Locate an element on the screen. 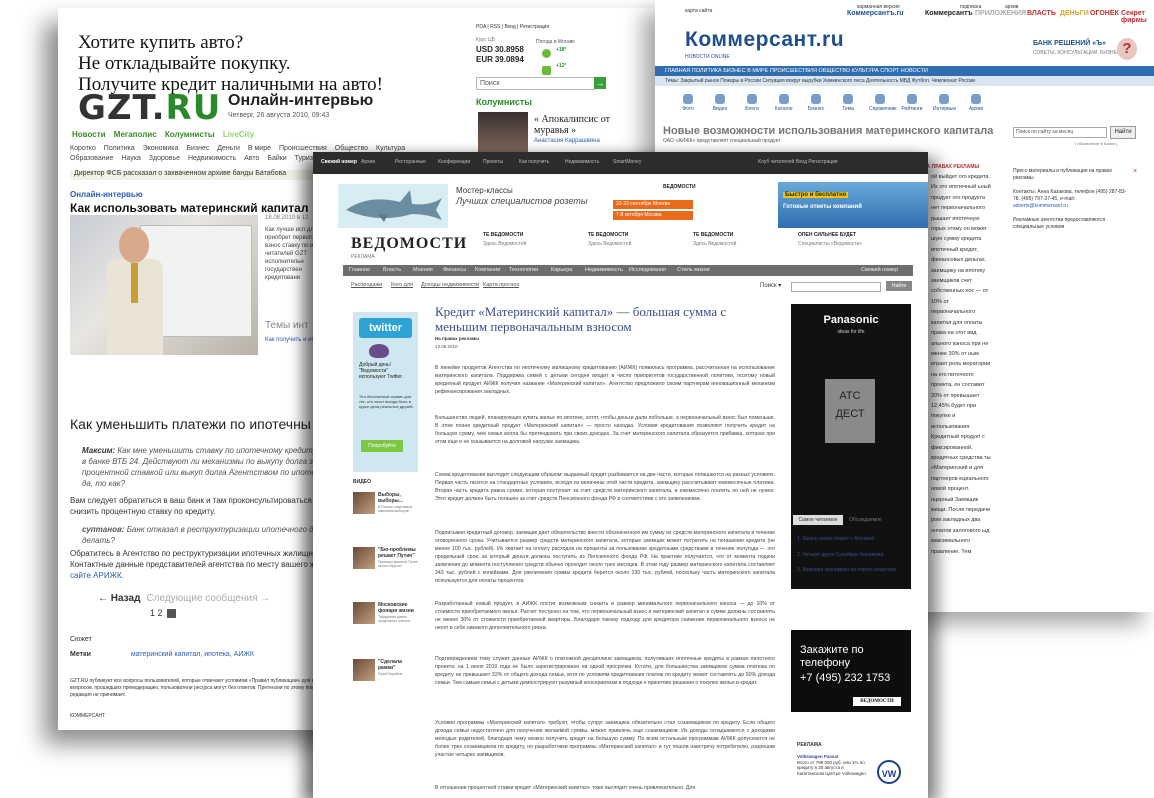 The height and width of the screenshot is (798, 1154). kom-service-icon: Видео is located at coordinates (720, 103).